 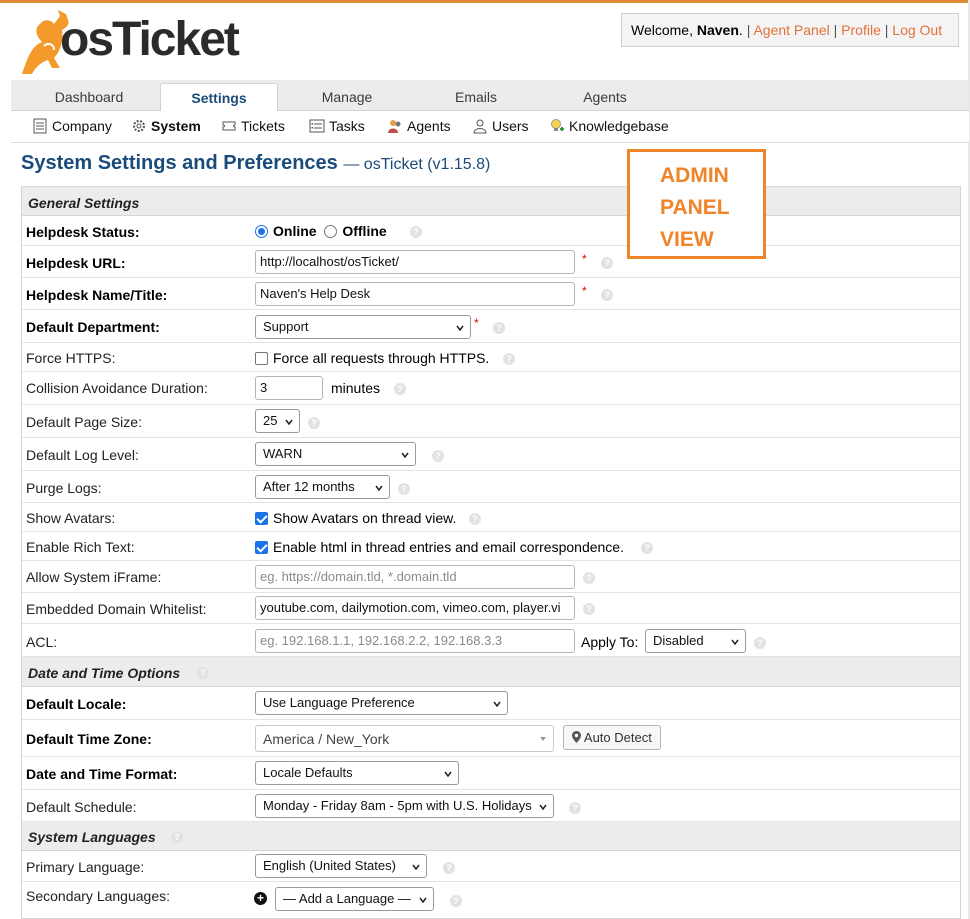 I want to click on brand-logo: osTicket, so click(x=127, y=42).